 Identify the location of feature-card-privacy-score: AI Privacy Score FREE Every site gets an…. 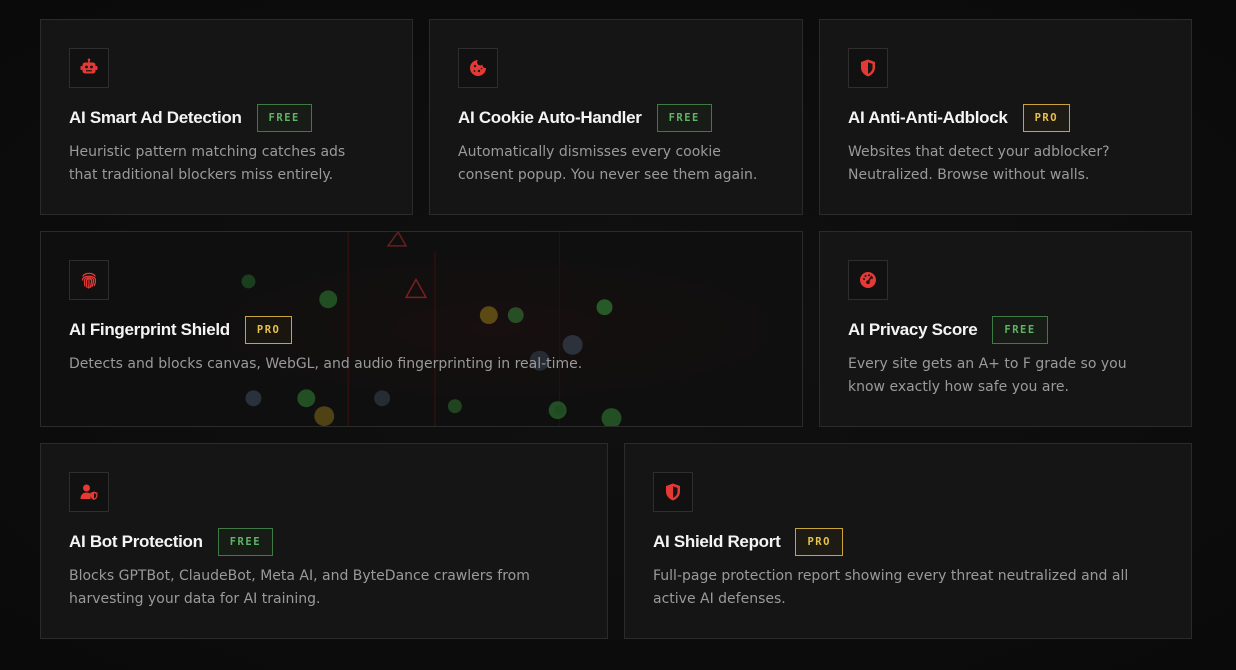
(1005, 329).